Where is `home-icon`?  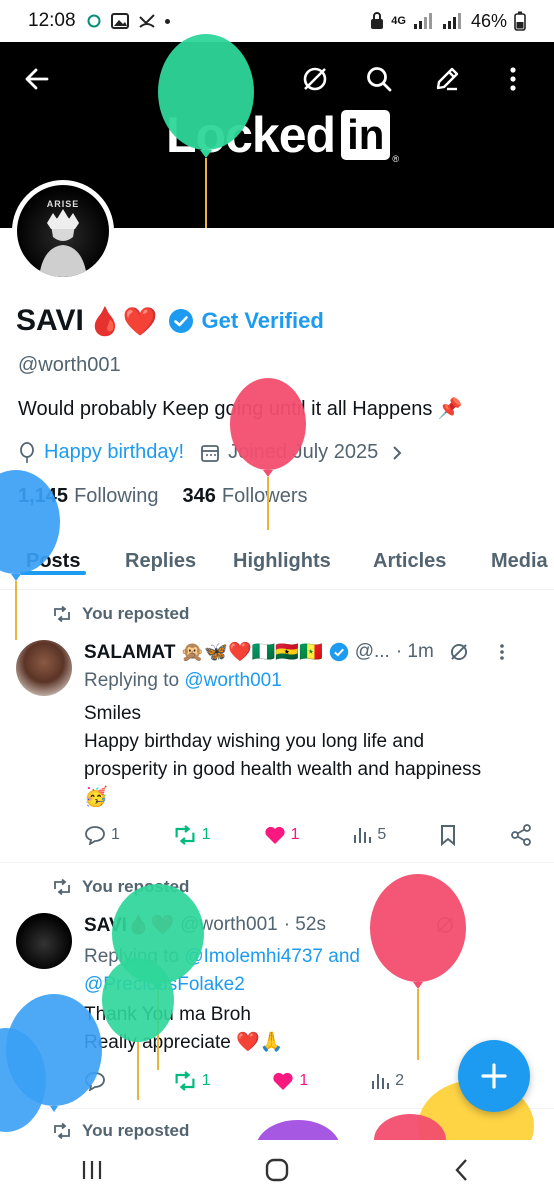
home-icon is located at coordinates (277, 1170).